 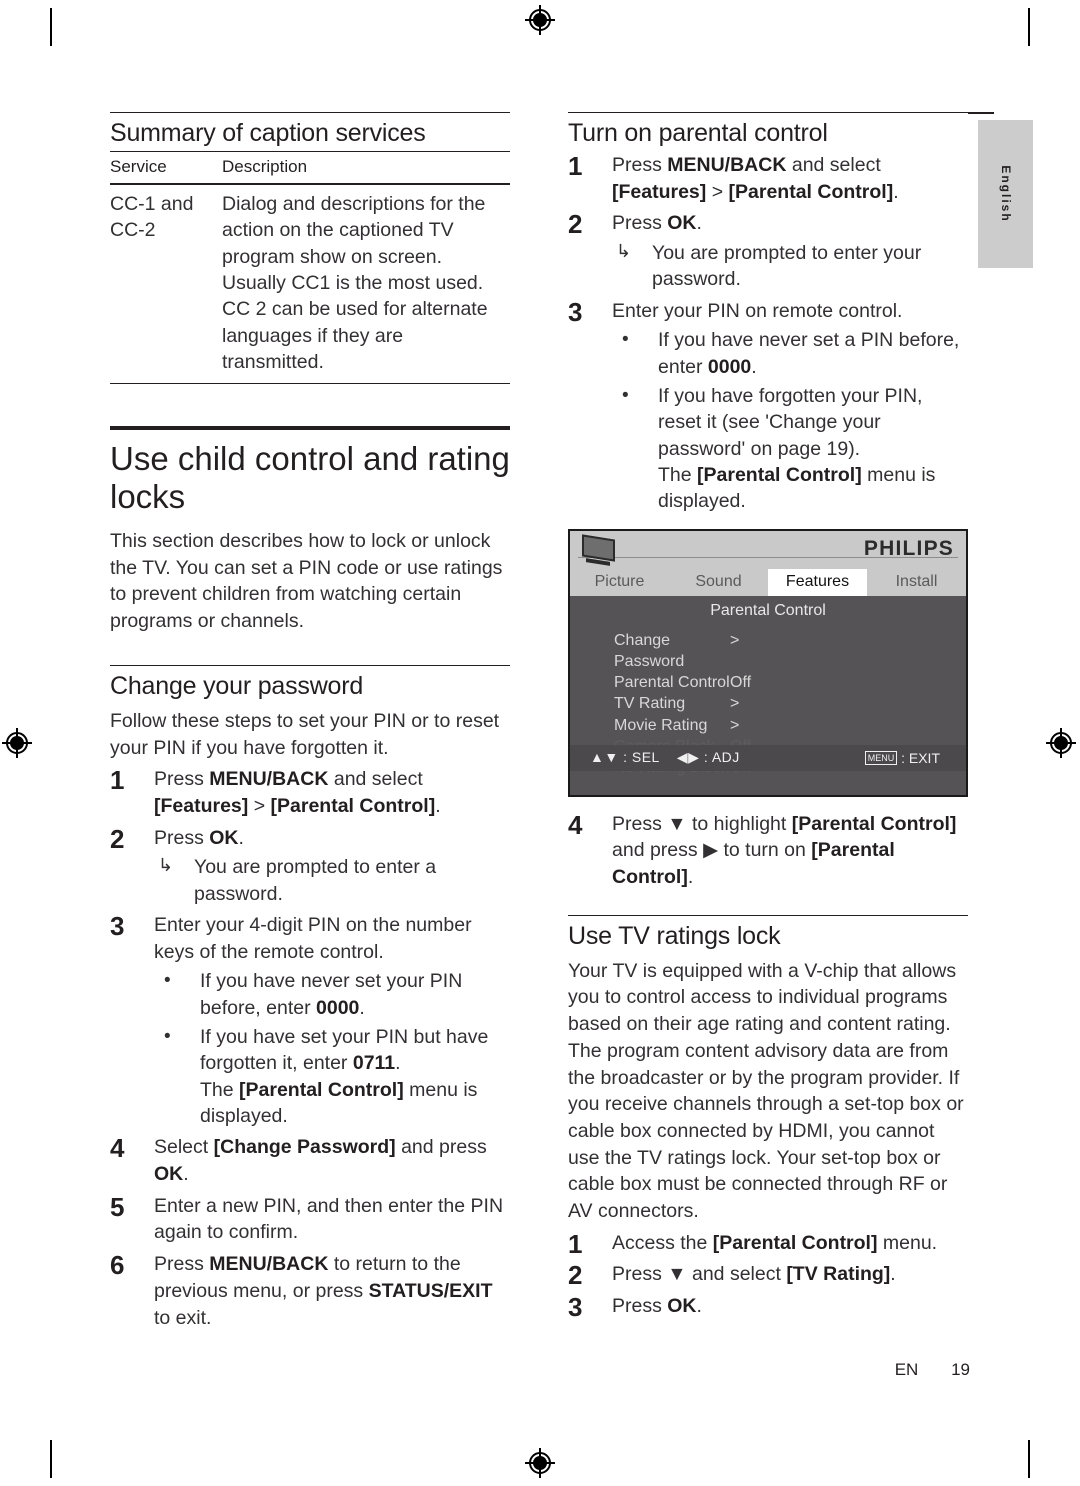 What do you see at coordinates (1061, 743) in the screenshot?
I see `registration-mark-right` at bounding box center [1061, 743].